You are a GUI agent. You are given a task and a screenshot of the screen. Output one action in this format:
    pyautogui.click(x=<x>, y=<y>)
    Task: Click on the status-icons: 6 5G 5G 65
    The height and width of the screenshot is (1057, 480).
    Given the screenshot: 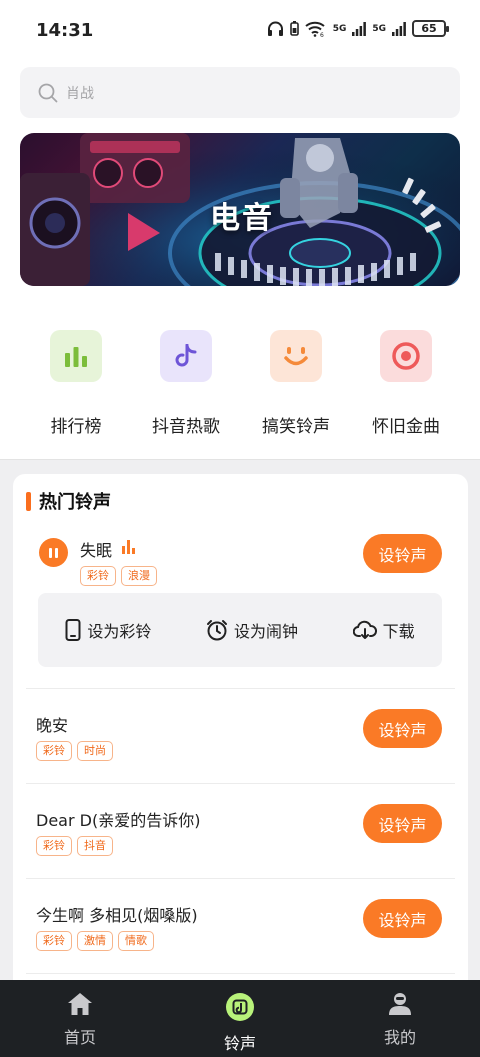 What is the action you would take?
    pyautogui.click(x=358, y=28)
    